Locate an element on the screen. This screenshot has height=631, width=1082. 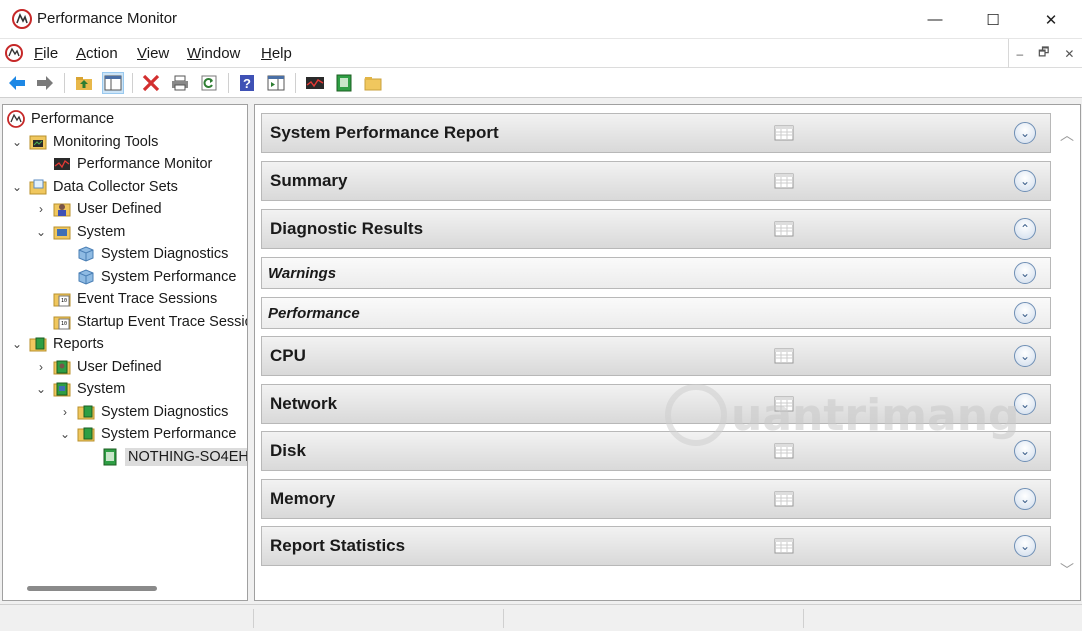
menu-window: Window is located at coordinates (213, 53).